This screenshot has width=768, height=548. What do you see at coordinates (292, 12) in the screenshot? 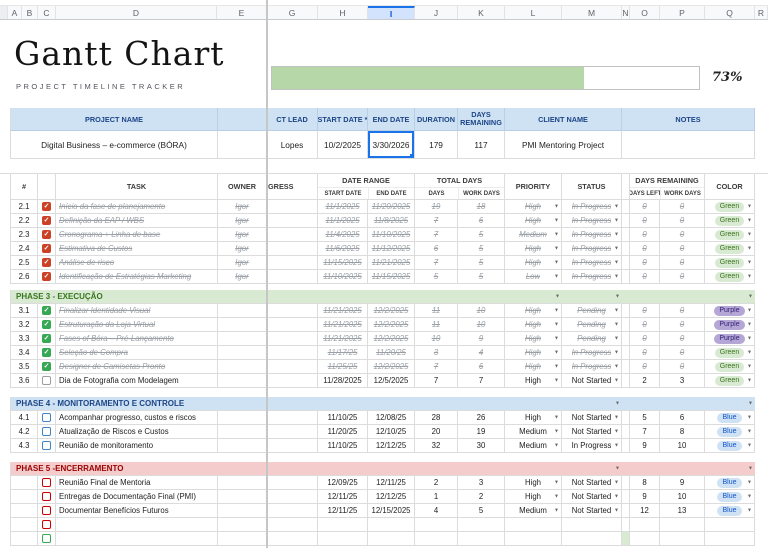
I see `column-header-G: G` at bounding box center [292, 12].